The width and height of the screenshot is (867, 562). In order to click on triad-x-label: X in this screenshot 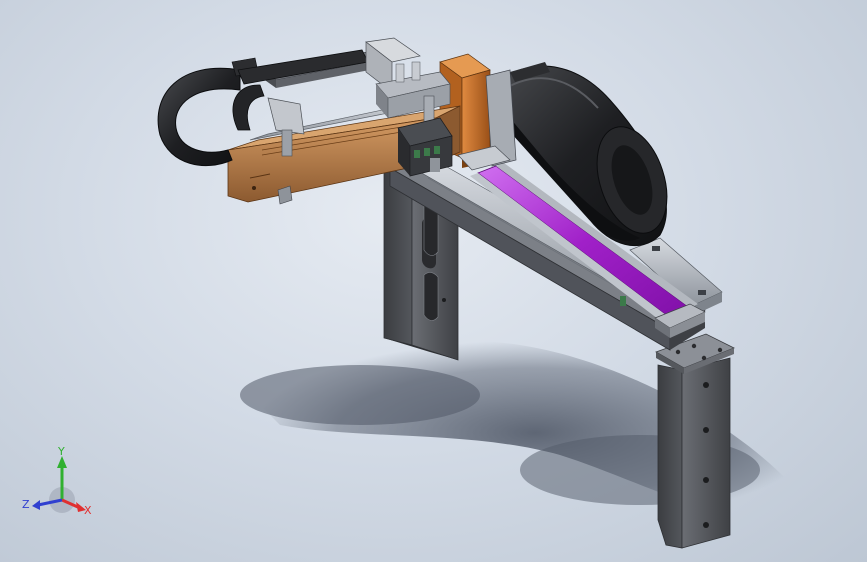, I will do `click(88, 510)`.